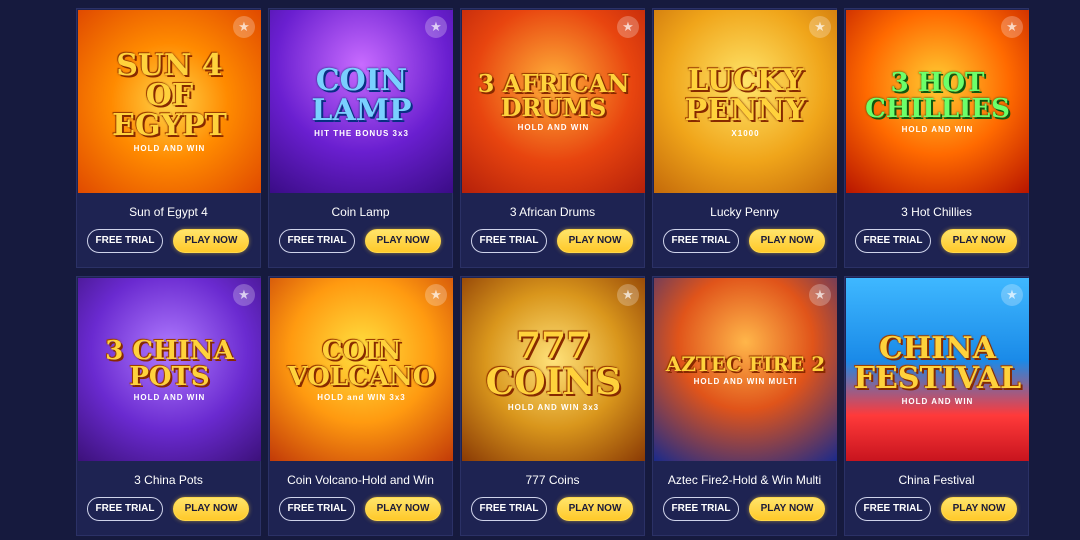 The width and height of the screenshot is (1080, 540). I want to click on game-thumbnail: CHINA FESTIVAL HOLD AND WIN ★, so click(937, 369).